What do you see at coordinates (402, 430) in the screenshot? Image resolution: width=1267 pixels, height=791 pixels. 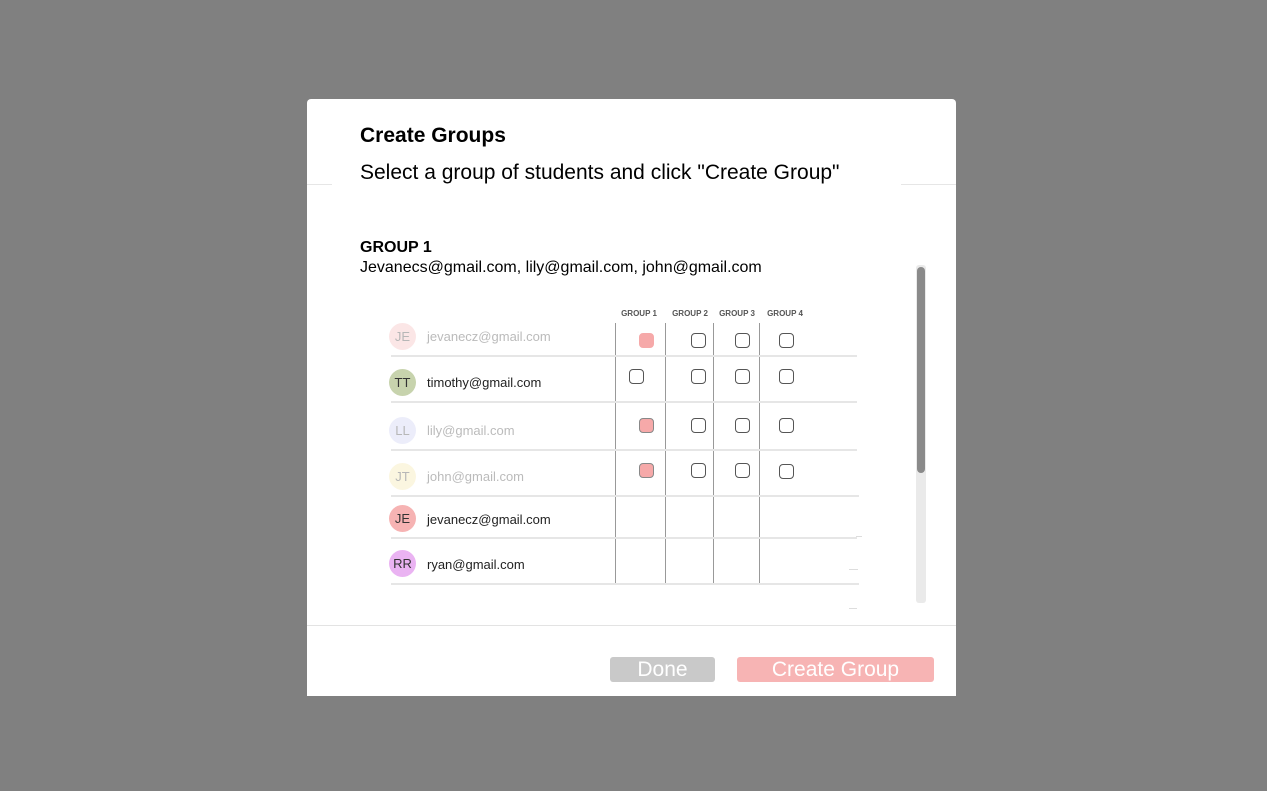 I see `avatar: LL` at bounding box center [402, 430].